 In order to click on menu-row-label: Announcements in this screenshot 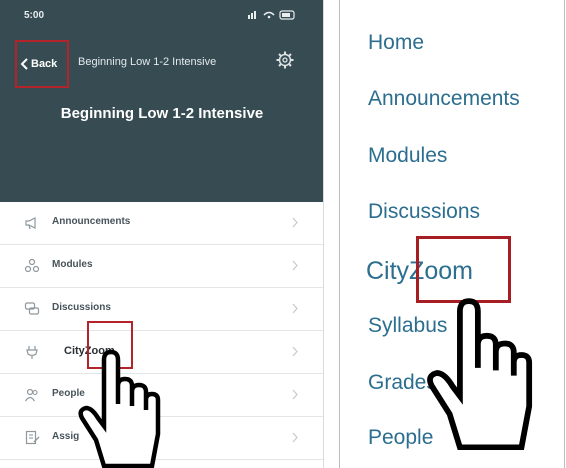, I will do `click(91, 221)`.